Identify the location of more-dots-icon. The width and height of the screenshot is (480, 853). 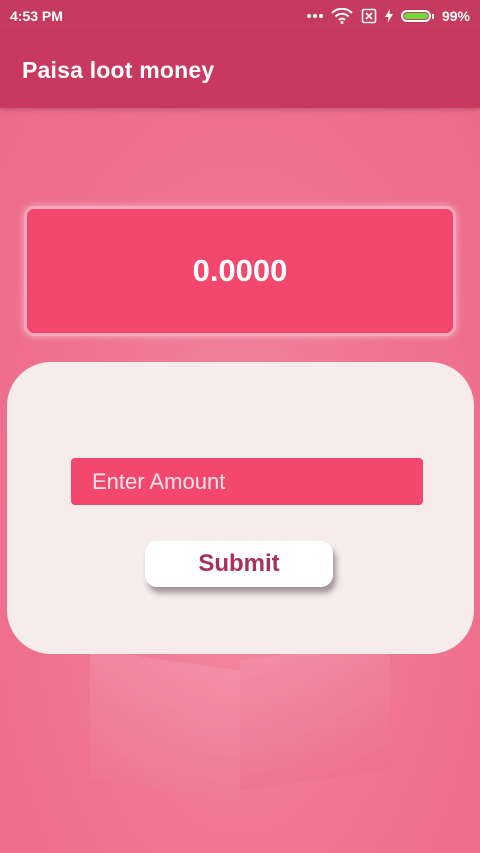
(314, 16).